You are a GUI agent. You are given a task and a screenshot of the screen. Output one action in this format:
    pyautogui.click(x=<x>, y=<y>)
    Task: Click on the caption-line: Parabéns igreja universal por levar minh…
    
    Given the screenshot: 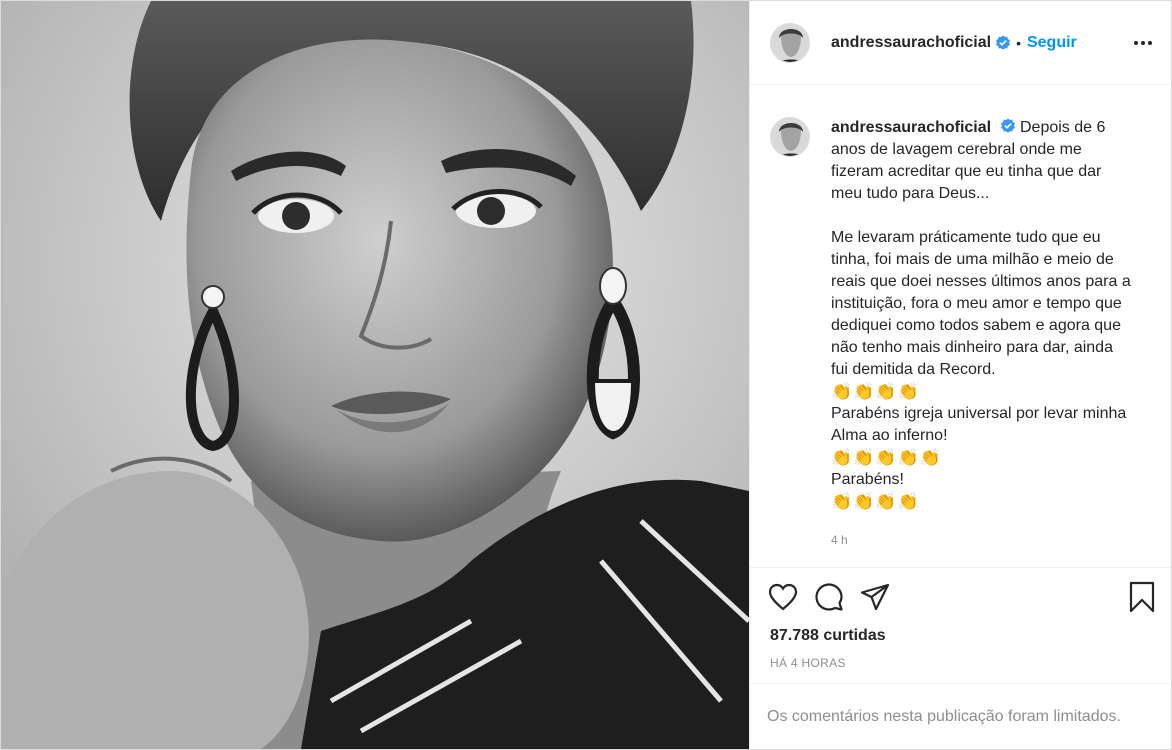 What is the action you would take?
    pyautogui.click(x=979, y=424)
    